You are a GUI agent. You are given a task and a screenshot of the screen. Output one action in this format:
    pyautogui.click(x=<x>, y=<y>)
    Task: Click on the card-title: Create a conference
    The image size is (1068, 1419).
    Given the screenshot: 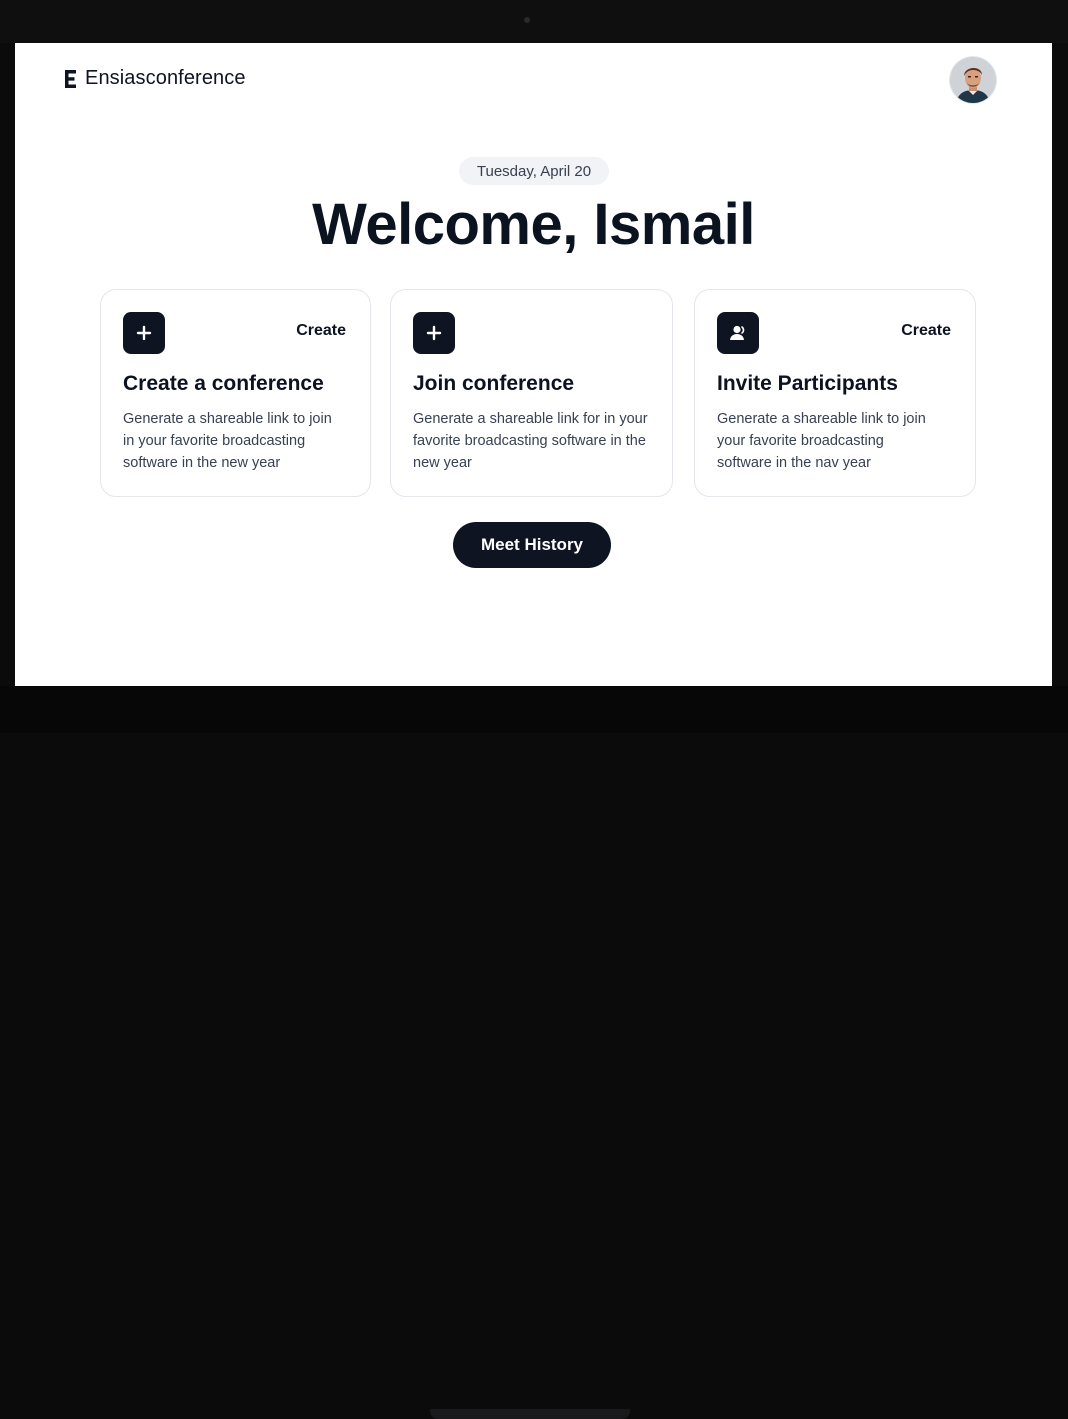 What is the action you would take?
    pyautogui.click(x=223, y=383)
    